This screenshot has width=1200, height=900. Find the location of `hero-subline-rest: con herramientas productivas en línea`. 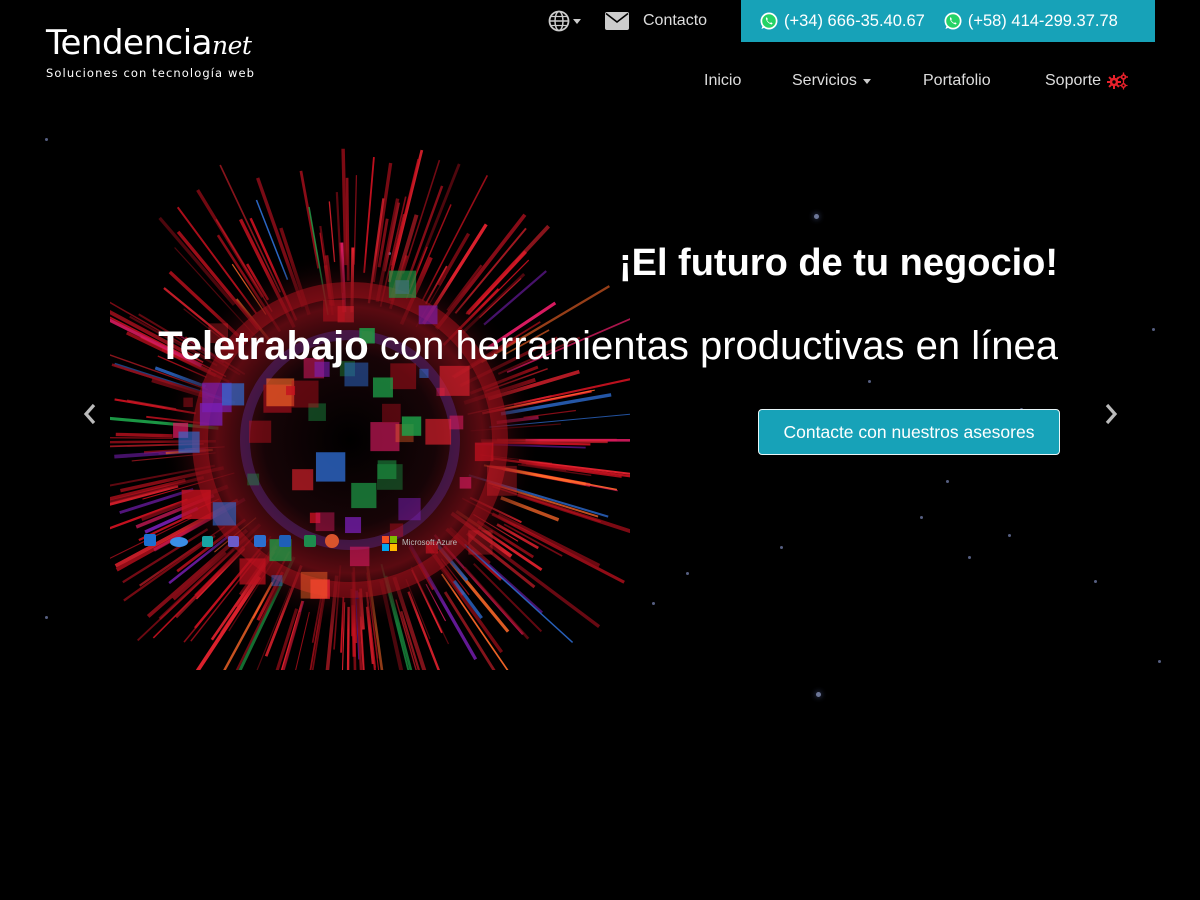

hero-subline-rest: con herramientas productivas en línea is located at coordinates (713, 346).